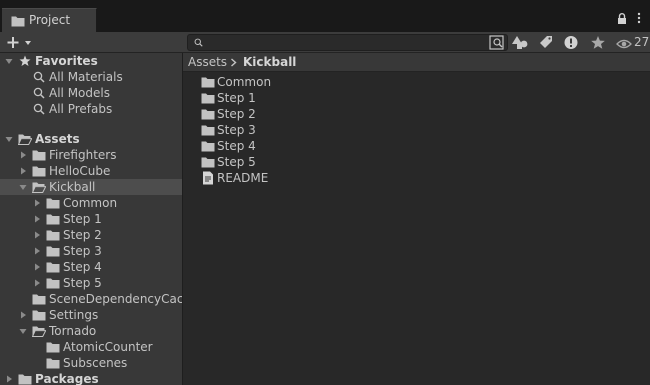 The width and height of the screenshot is (650, 385). What do you see at coordinates (91, 61) in the screenshot?
I see `tree-item-favorites: Favorites` at bounding box center [91, 61].